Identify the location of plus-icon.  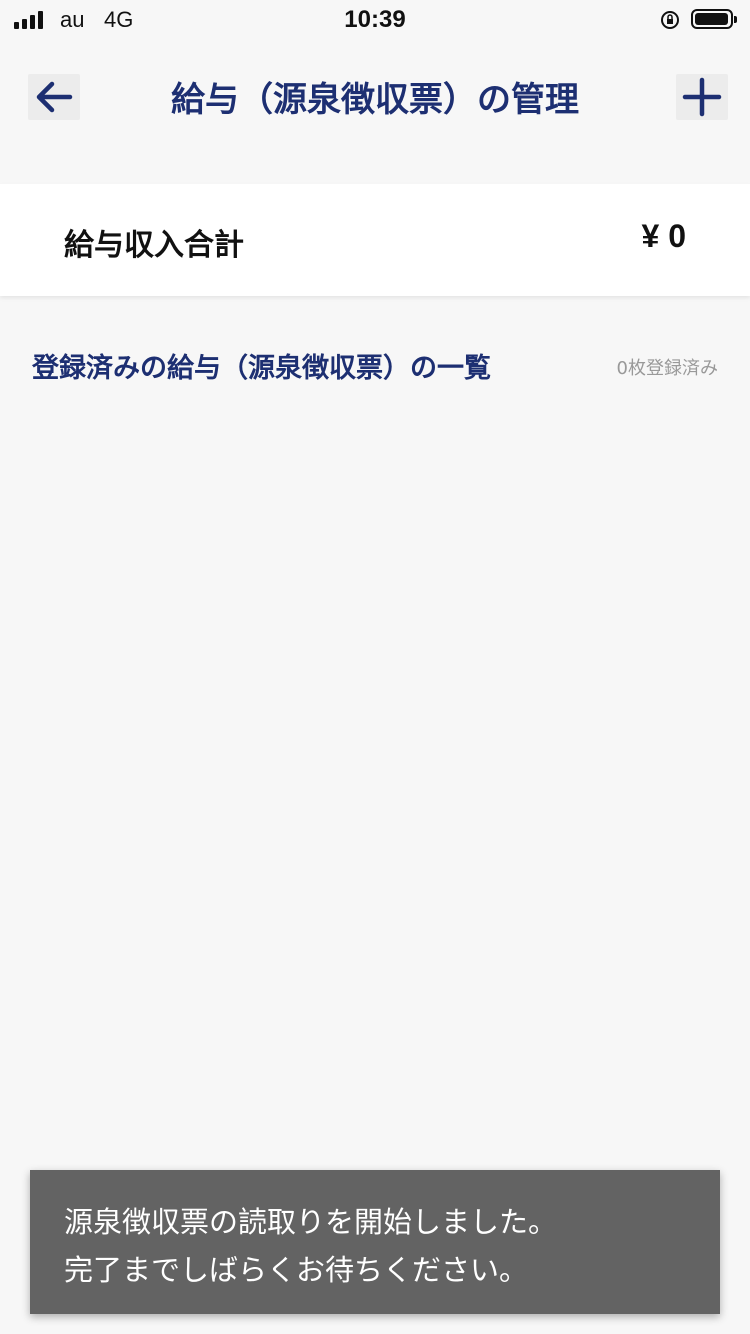
(702, 97).